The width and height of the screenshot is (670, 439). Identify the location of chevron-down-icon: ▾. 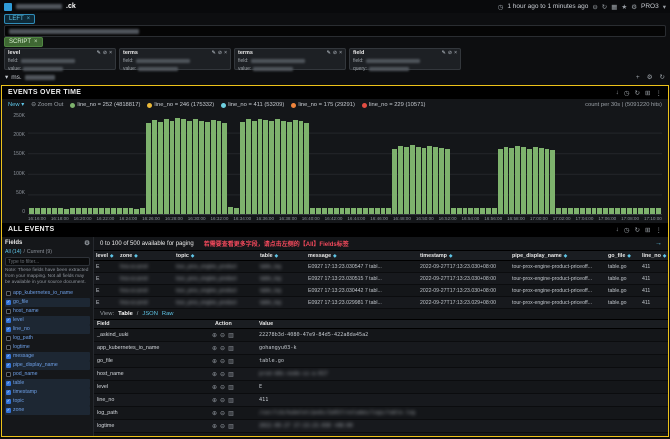
(664, 7).